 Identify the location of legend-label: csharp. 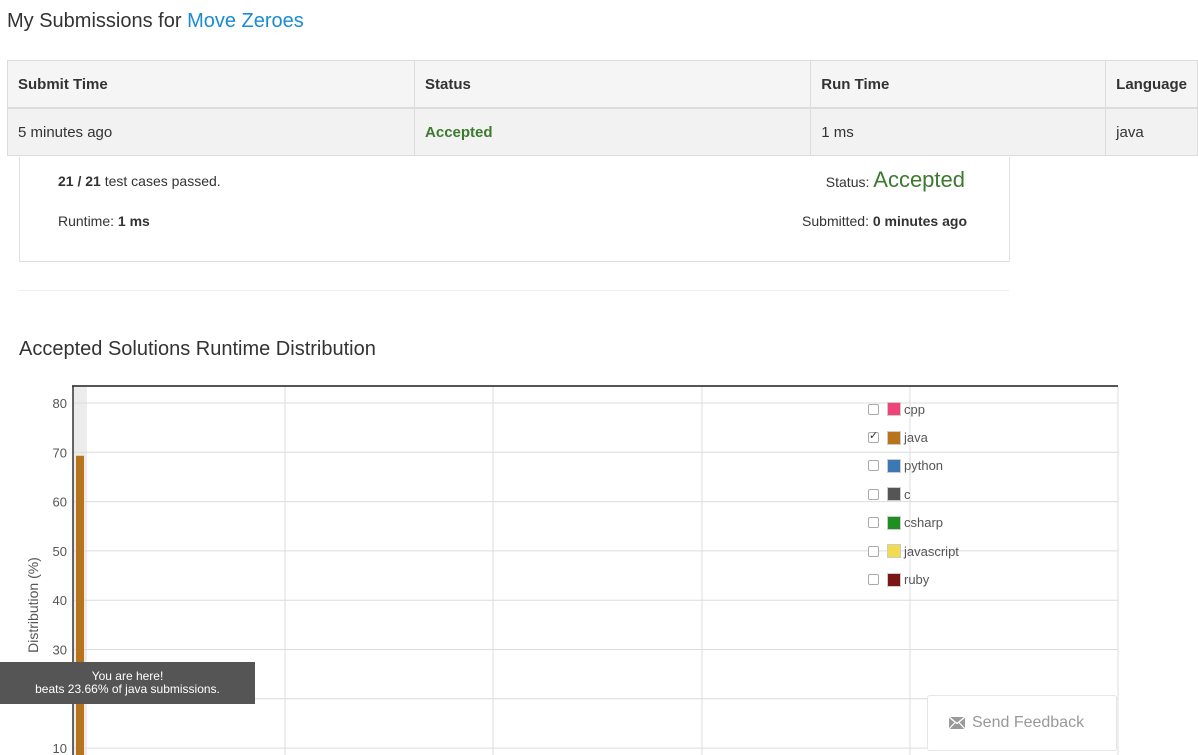
(924, 523).